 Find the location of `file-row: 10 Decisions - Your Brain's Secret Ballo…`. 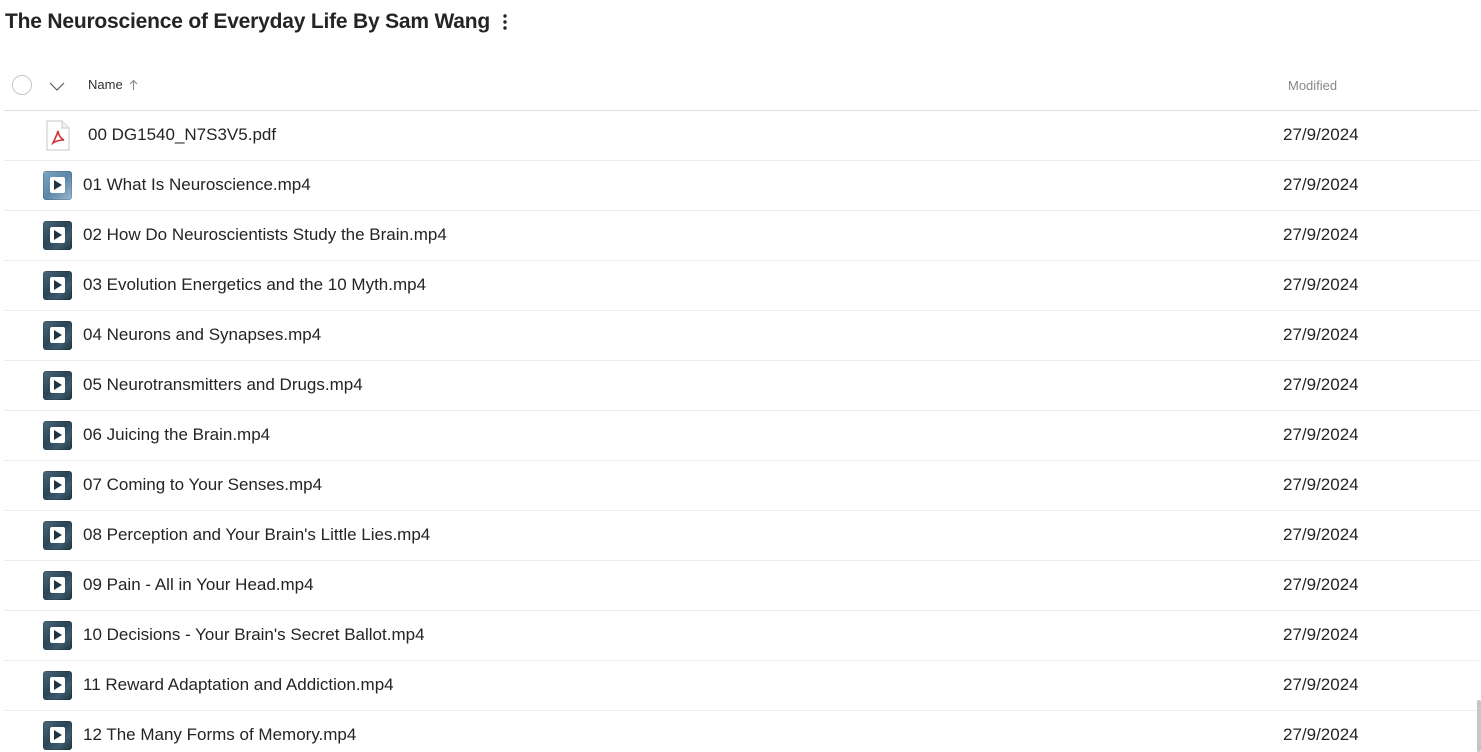

file-row: 10 Decisions - Your Brain's Secret Ballo… is located at coordinates (741, 636).